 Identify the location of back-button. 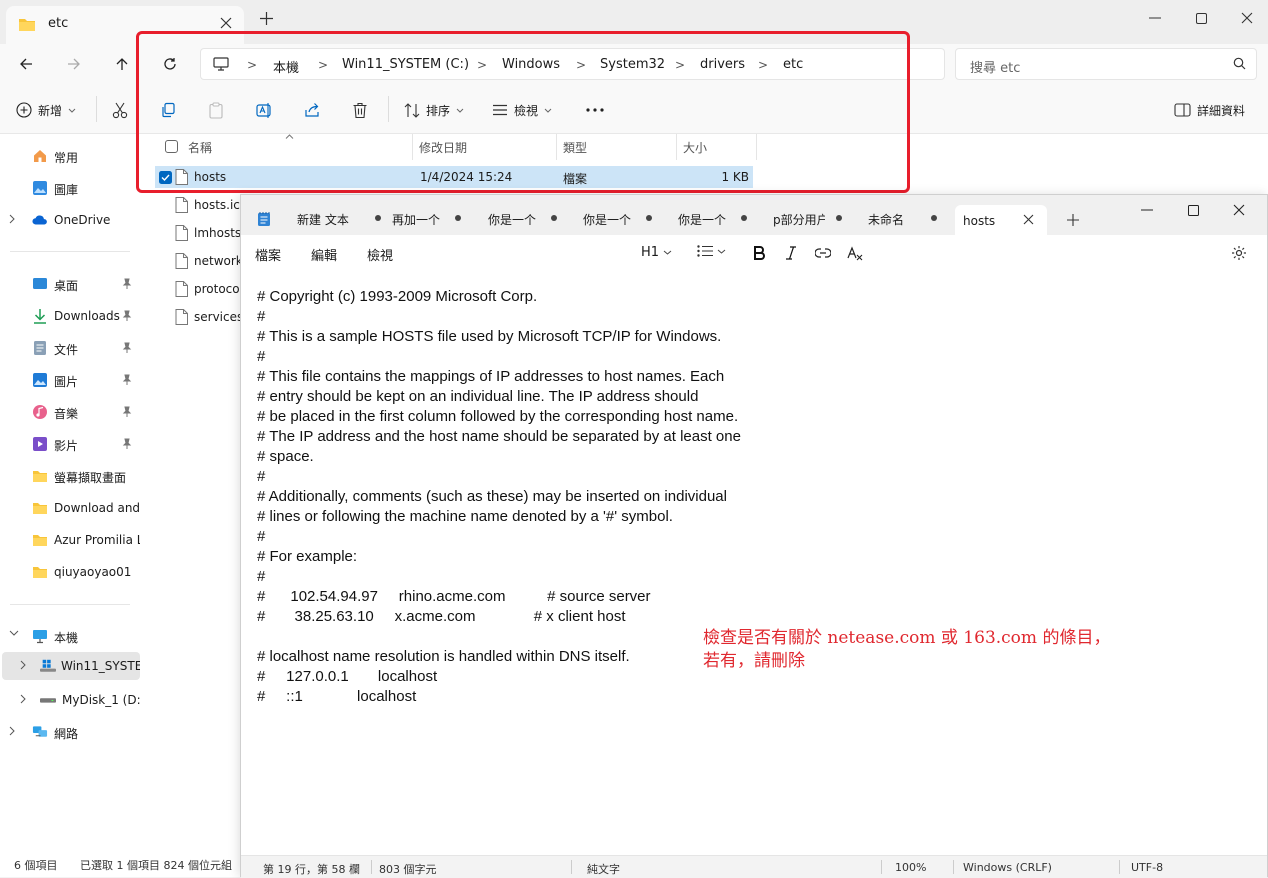
(26, 64).